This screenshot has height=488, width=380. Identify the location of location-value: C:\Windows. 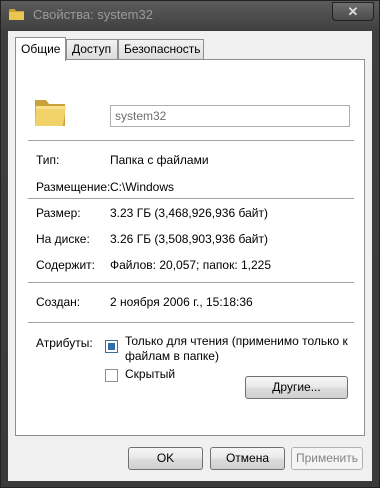
(142, 187).